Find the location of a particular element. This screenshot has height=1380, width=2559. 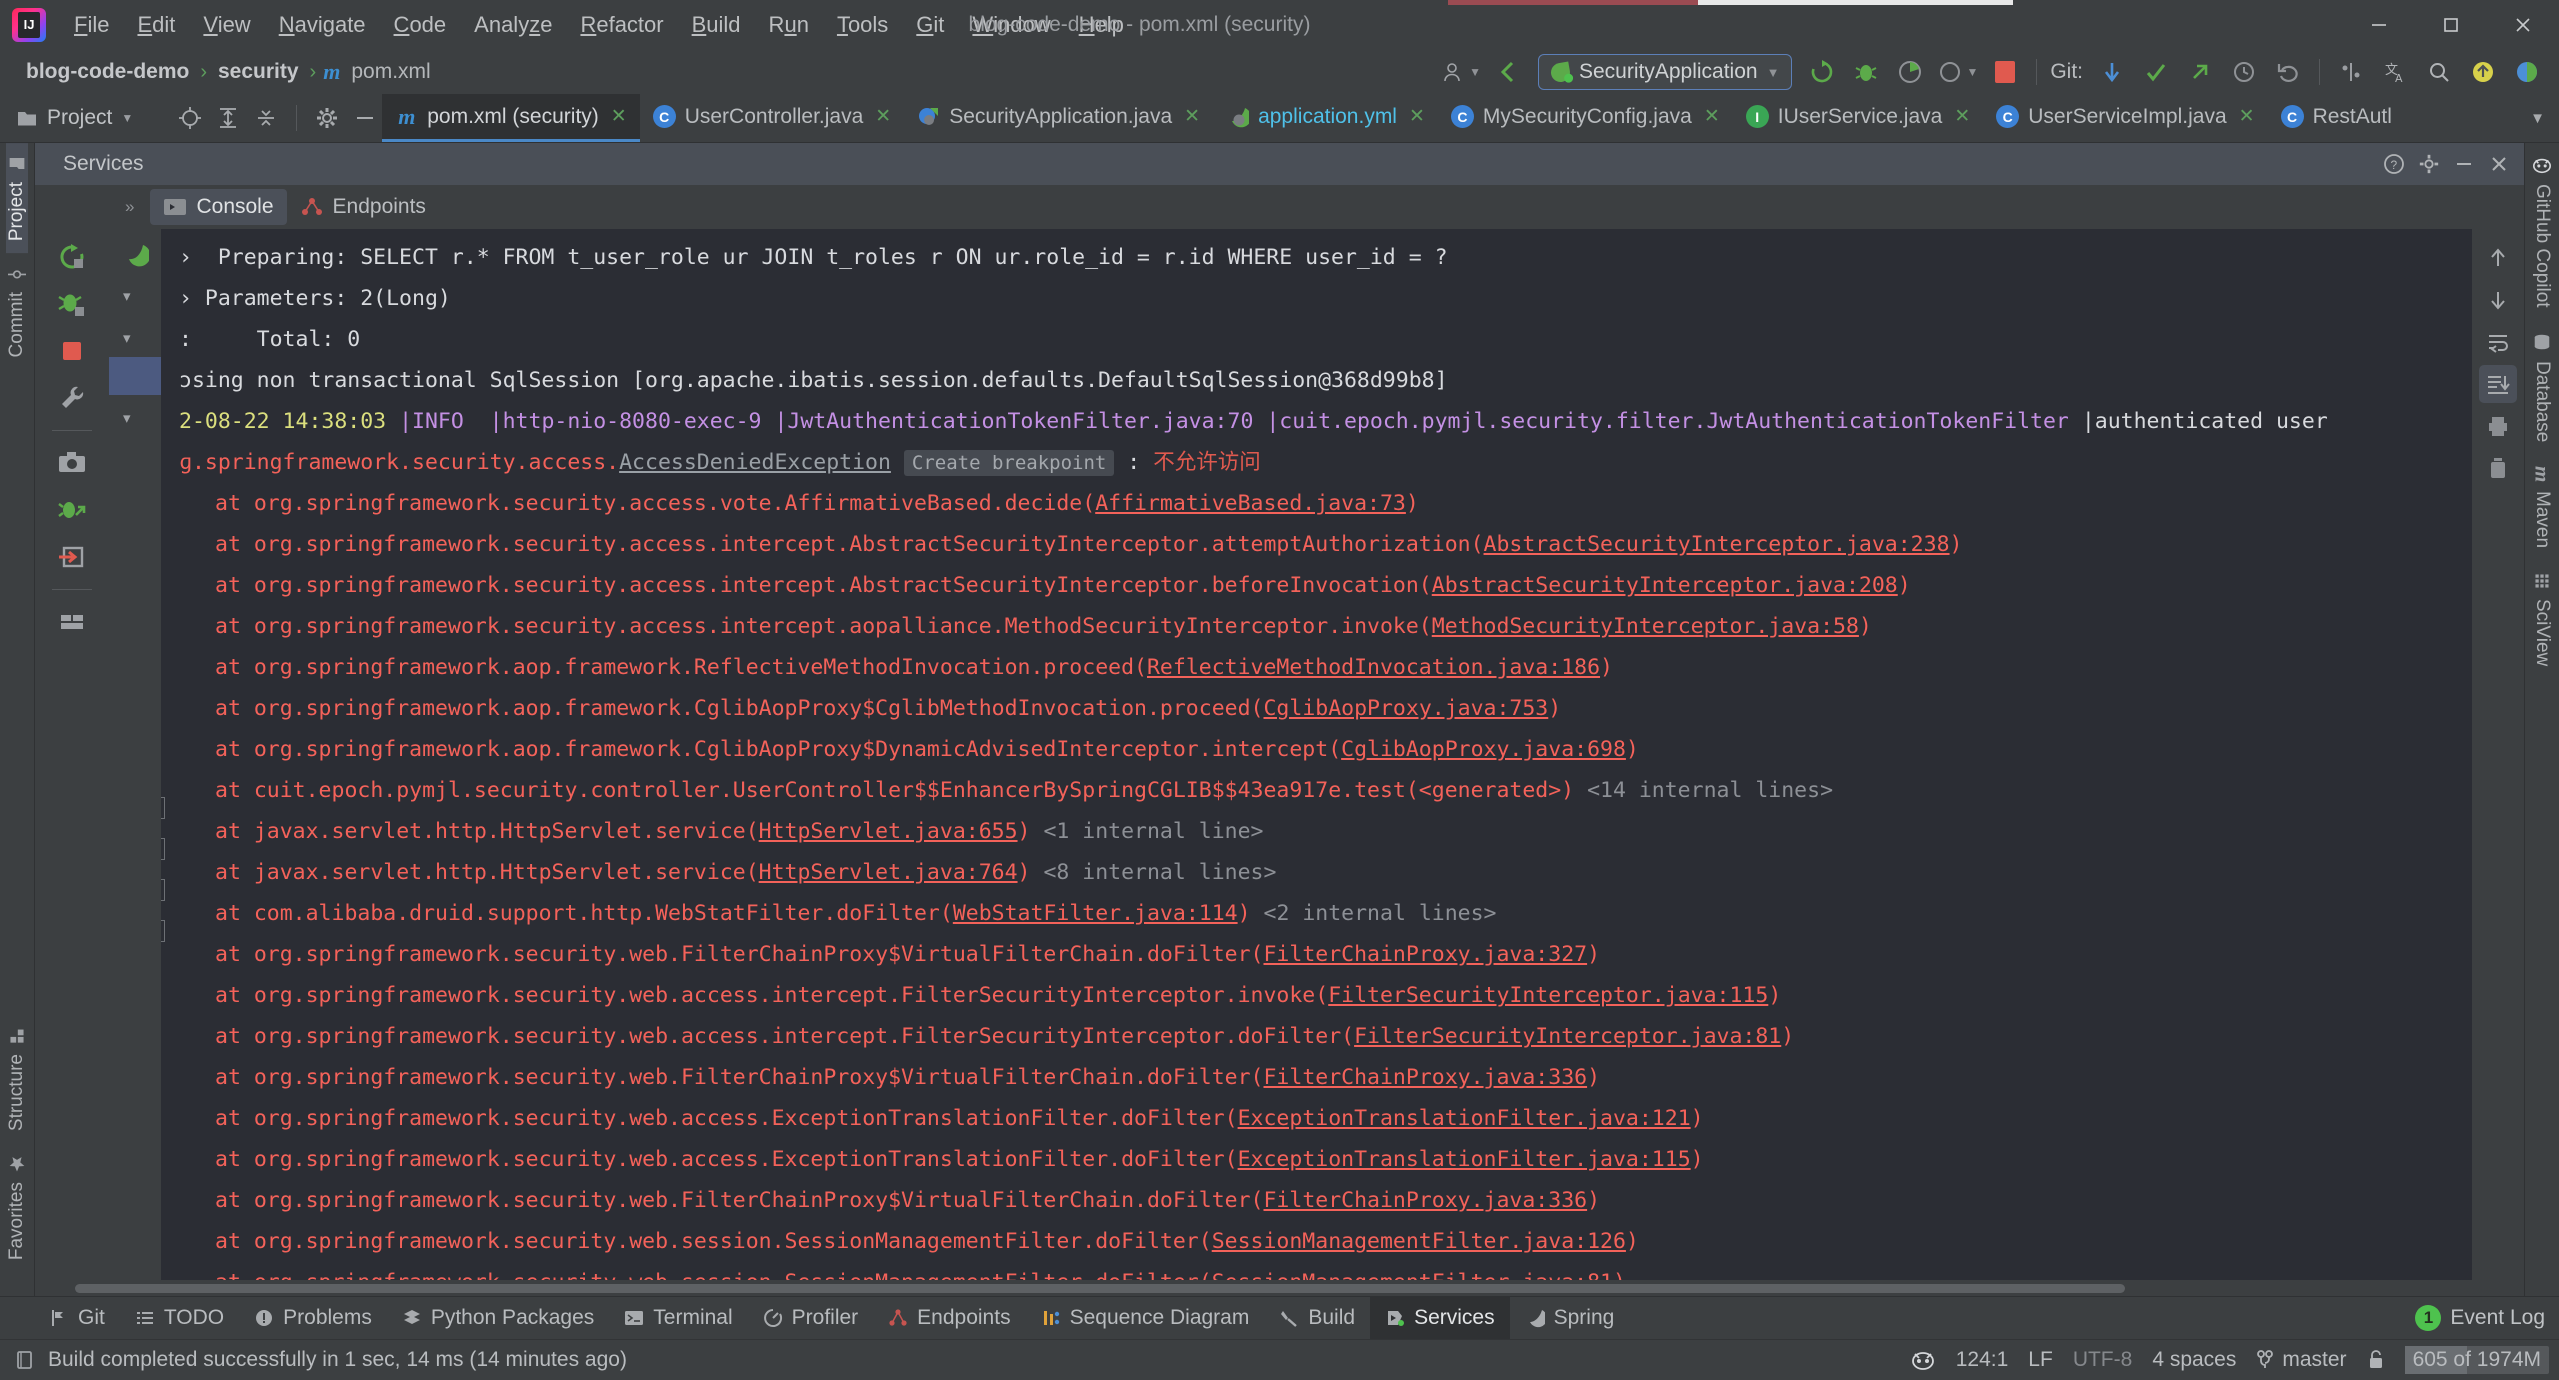

console-span: ExceptionTranslationFilter.java:115 is located at coordinates (1464, 1159).